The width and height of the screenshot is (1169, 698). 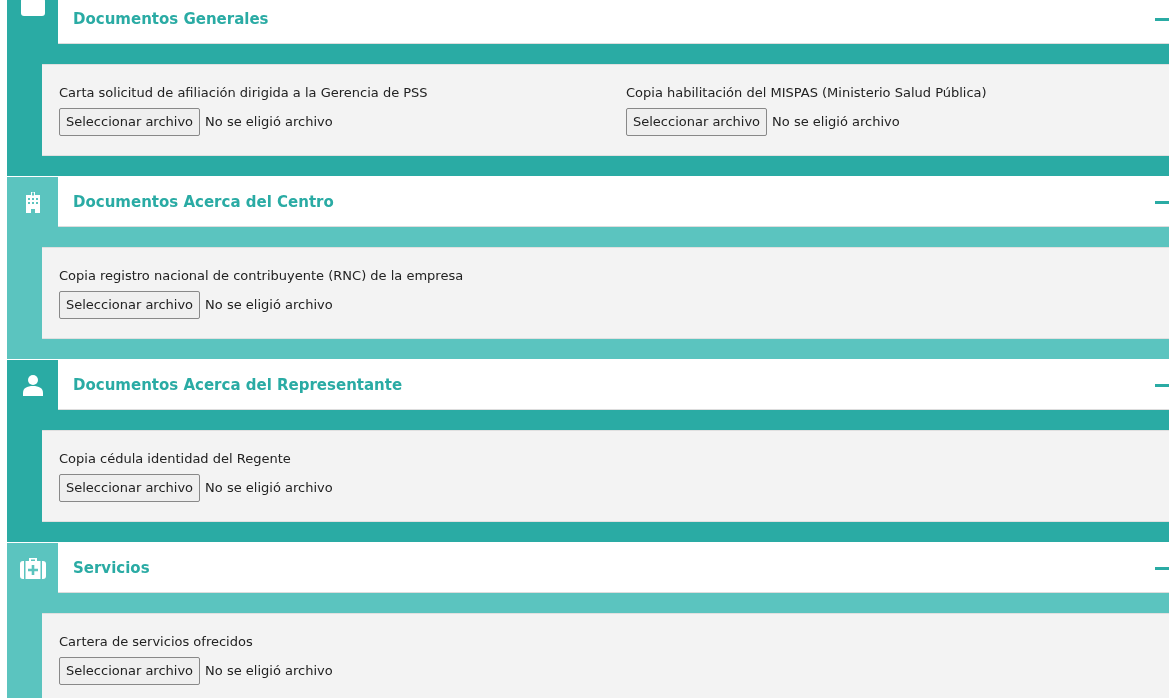 What do you see at coordinates (32, 8) in the screenshot?
I see `folder-icon` at bounding box center [32, 8].